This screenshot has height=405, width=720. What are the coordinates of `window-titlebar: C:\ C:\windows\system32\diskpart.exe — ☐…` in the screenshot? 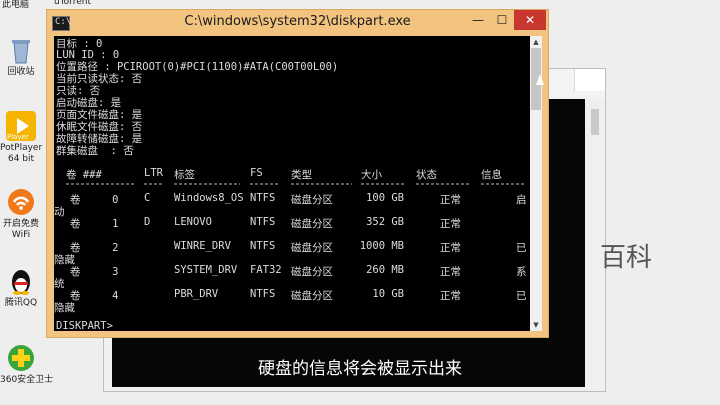 It's located at (297, 23).